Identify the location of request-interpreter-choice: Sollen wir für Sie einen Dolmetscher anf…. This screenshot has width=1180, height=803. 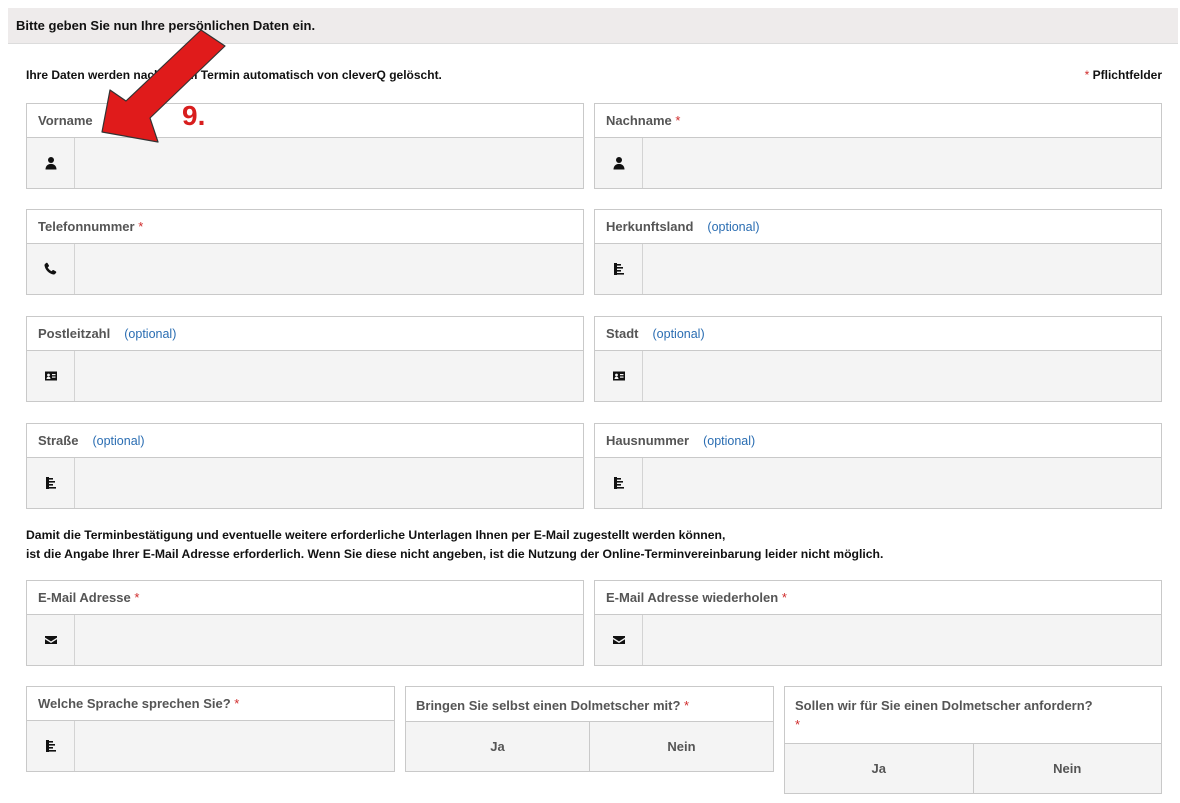
(973, 740).